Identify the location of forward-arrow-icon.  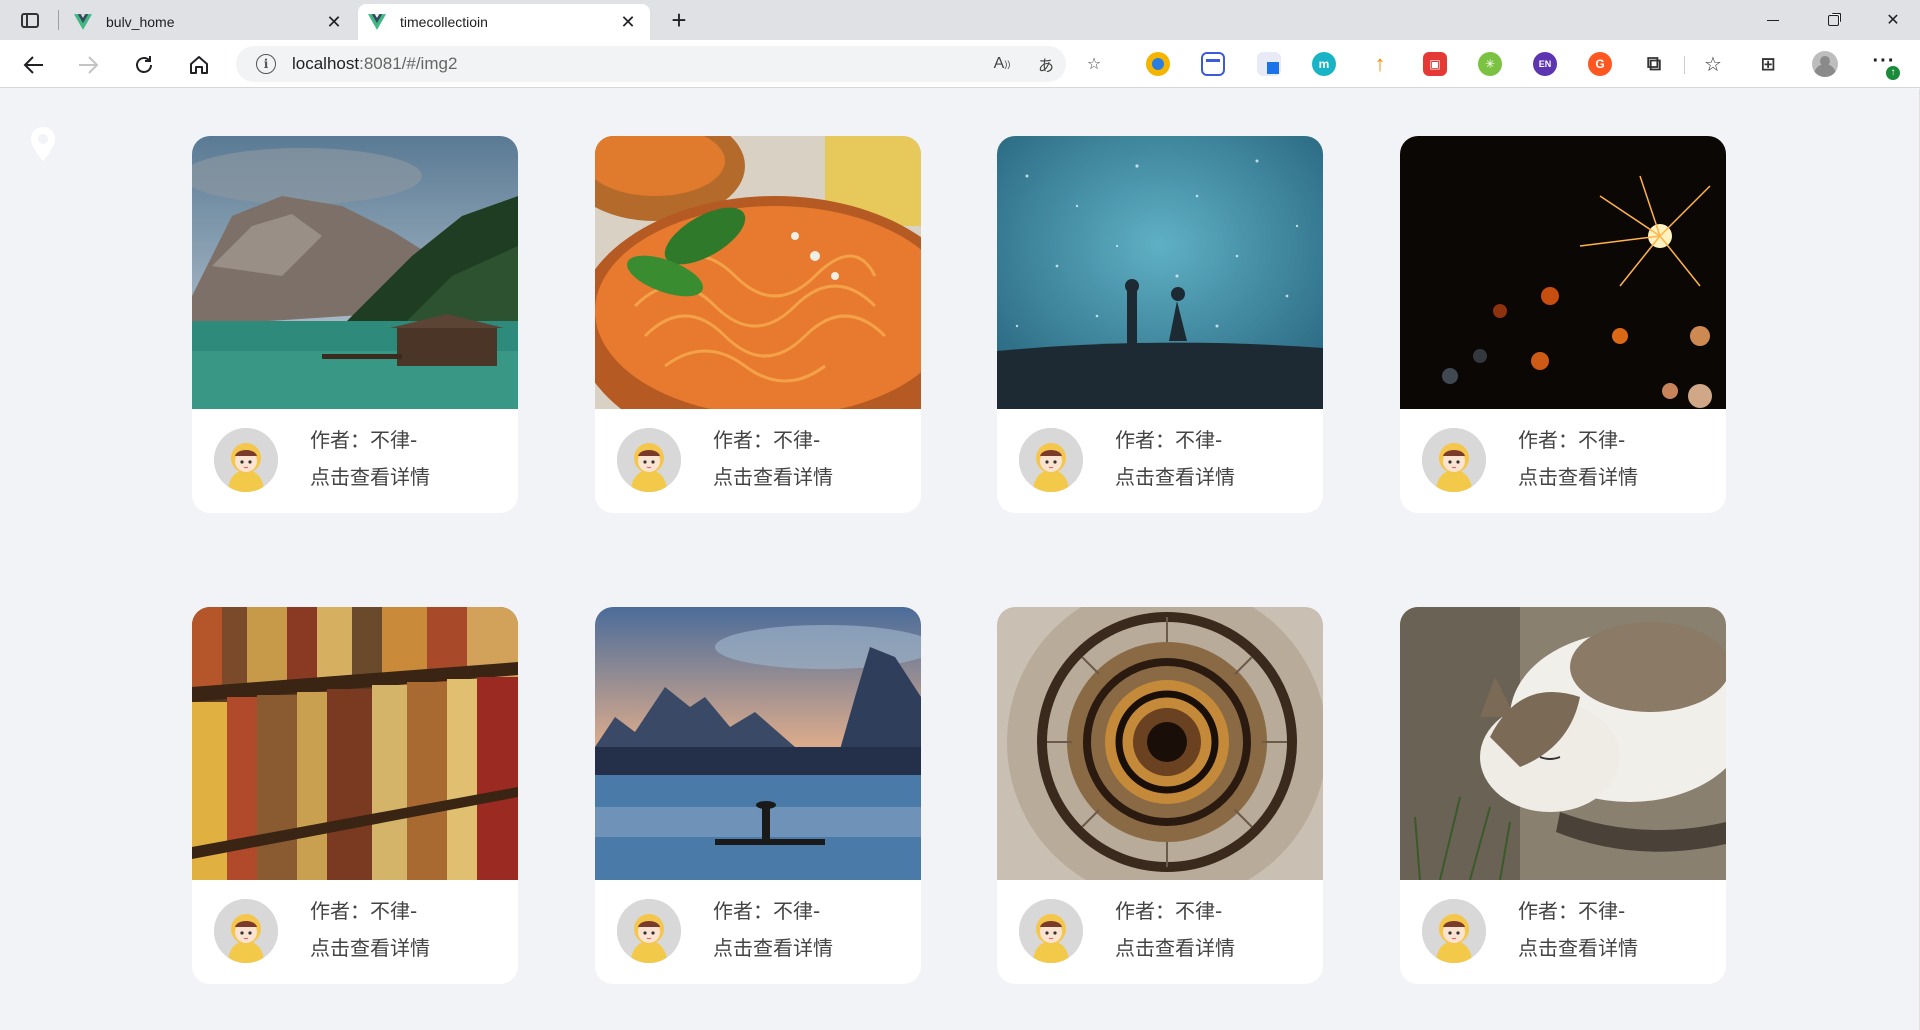
(89, 65).